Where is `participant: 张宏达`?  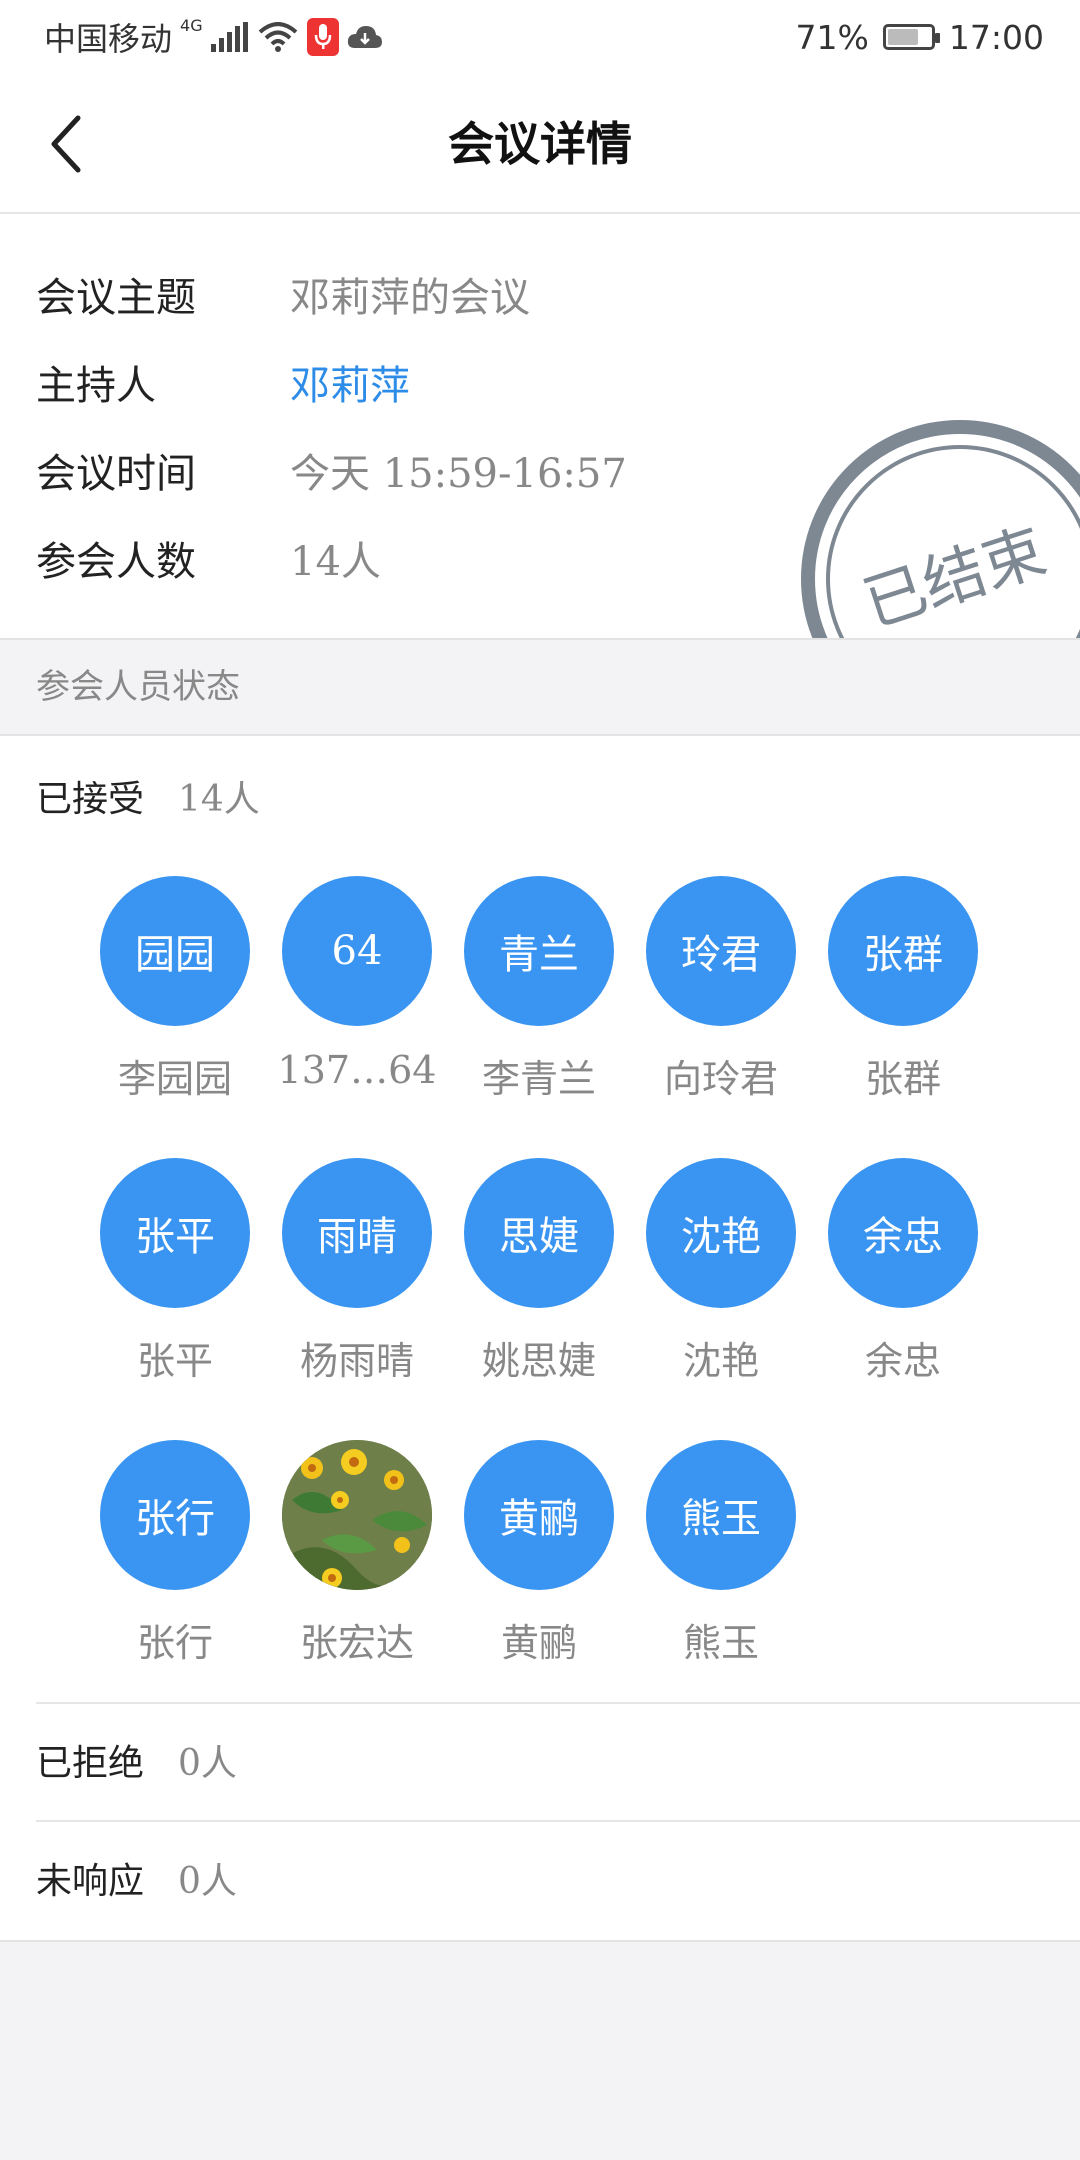
participant: 张宏达 is located at coordinates (357, 1553).